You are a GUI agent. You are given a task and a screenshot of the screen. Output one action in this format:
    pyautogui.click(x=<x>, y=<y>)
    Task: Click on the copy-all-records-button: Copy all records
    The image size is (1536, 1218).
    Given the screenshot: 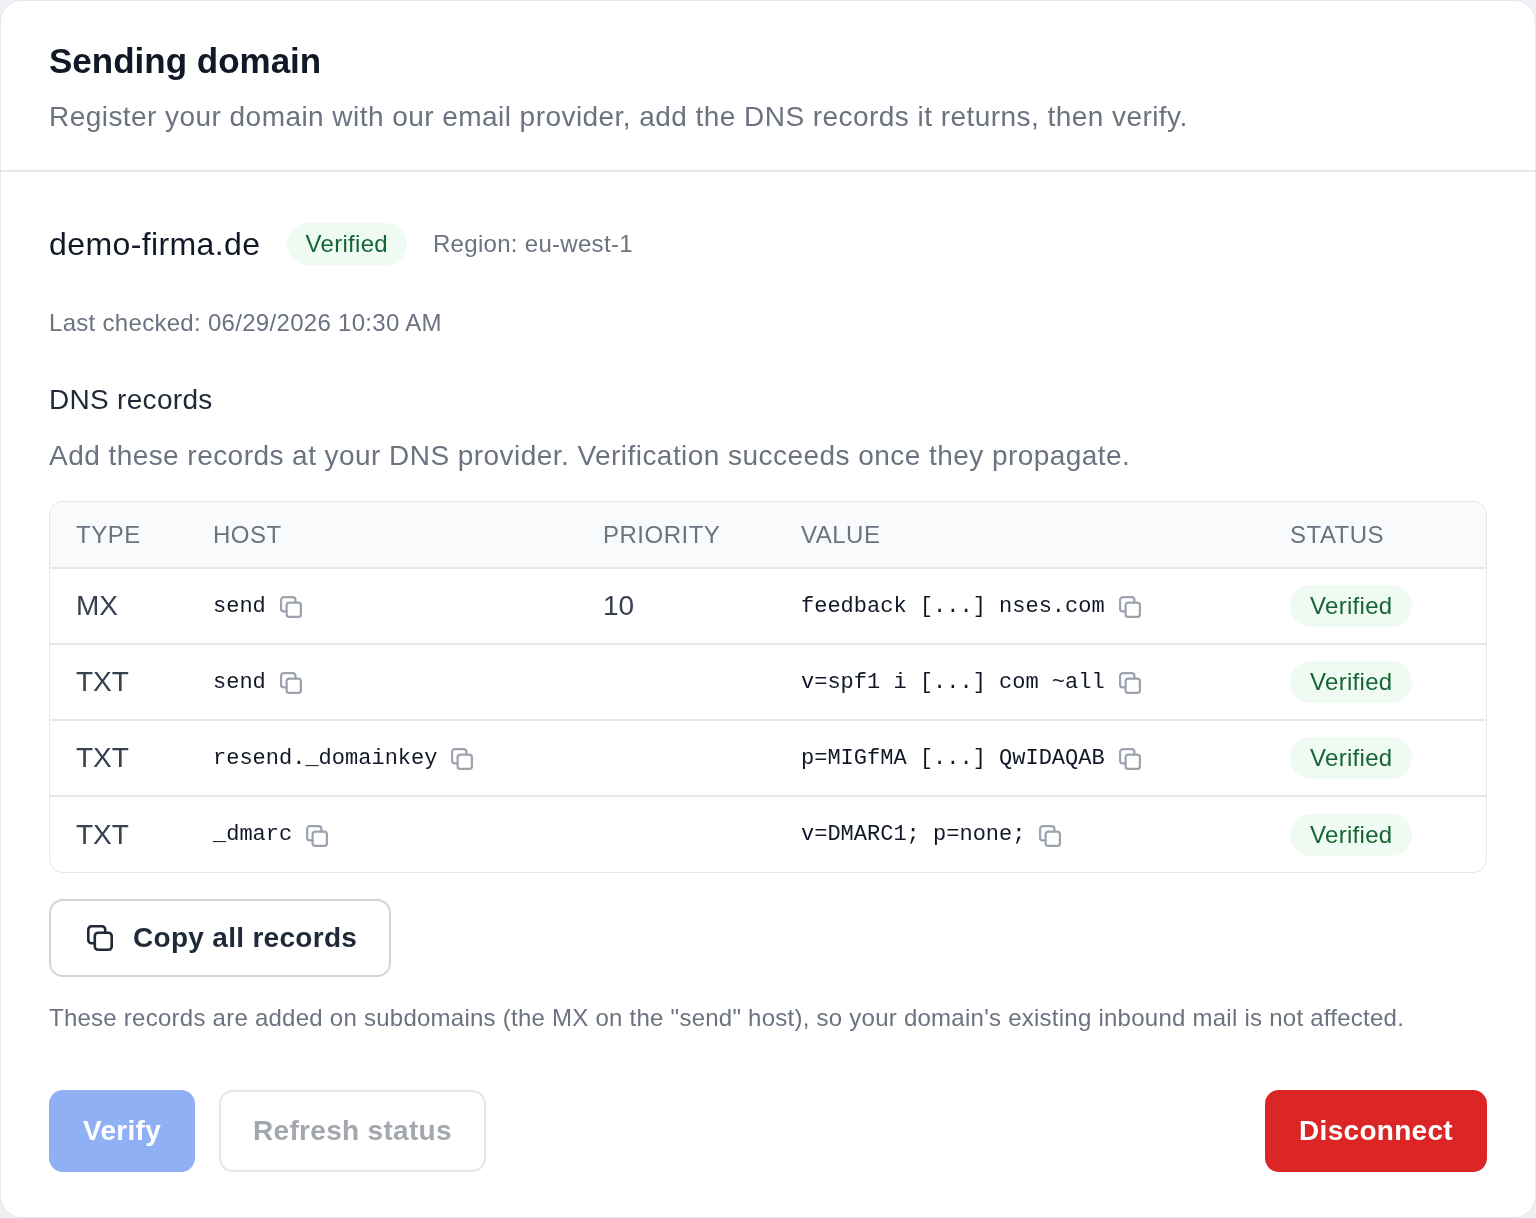 What is the action you would take?
    pyautogui.click(x=220, y=938)
    